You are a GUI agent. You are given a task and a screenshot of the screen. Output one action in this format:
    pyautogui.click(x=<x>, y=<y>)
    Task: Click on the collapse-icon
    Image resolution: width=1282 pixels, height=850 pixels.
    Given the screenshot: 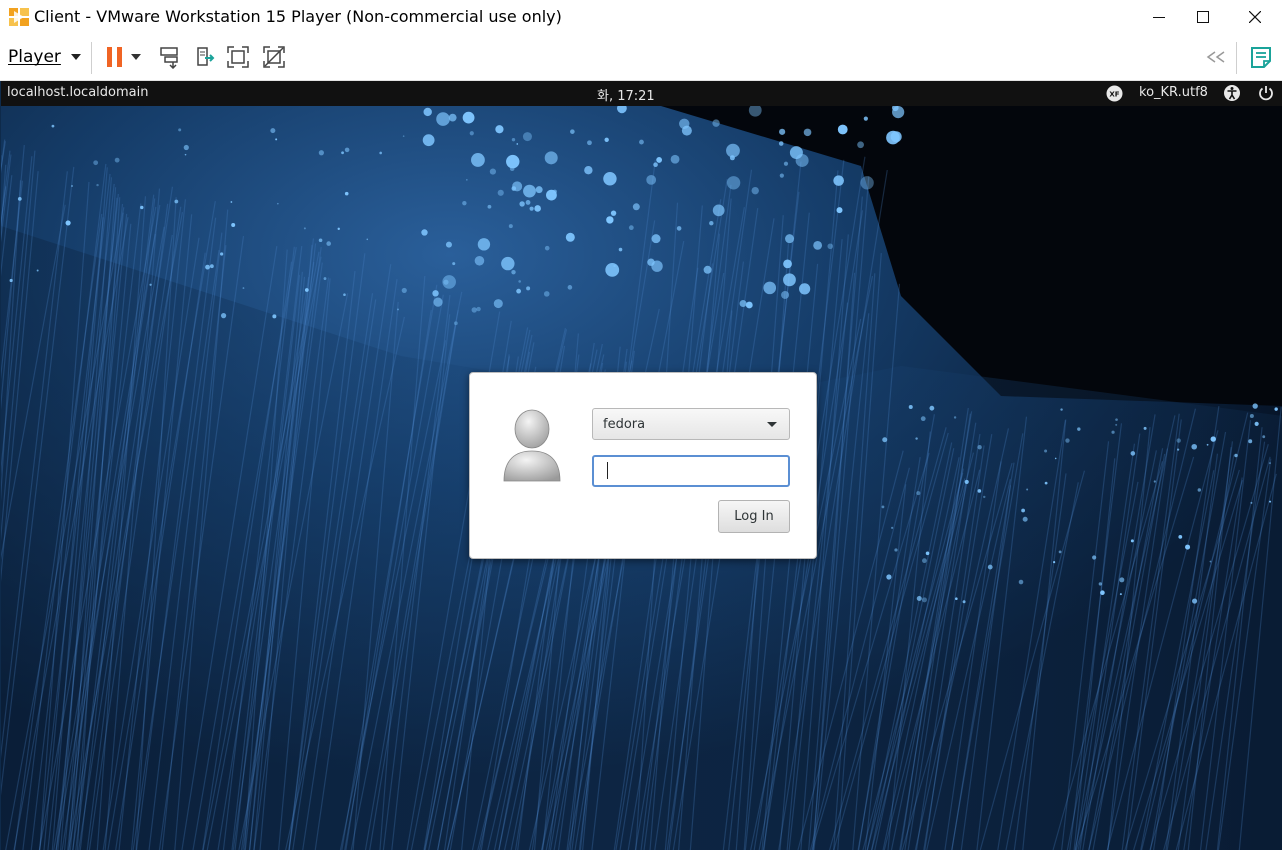 What is the action you would take?
    pyautogui.click(x=1215, y=57)
    